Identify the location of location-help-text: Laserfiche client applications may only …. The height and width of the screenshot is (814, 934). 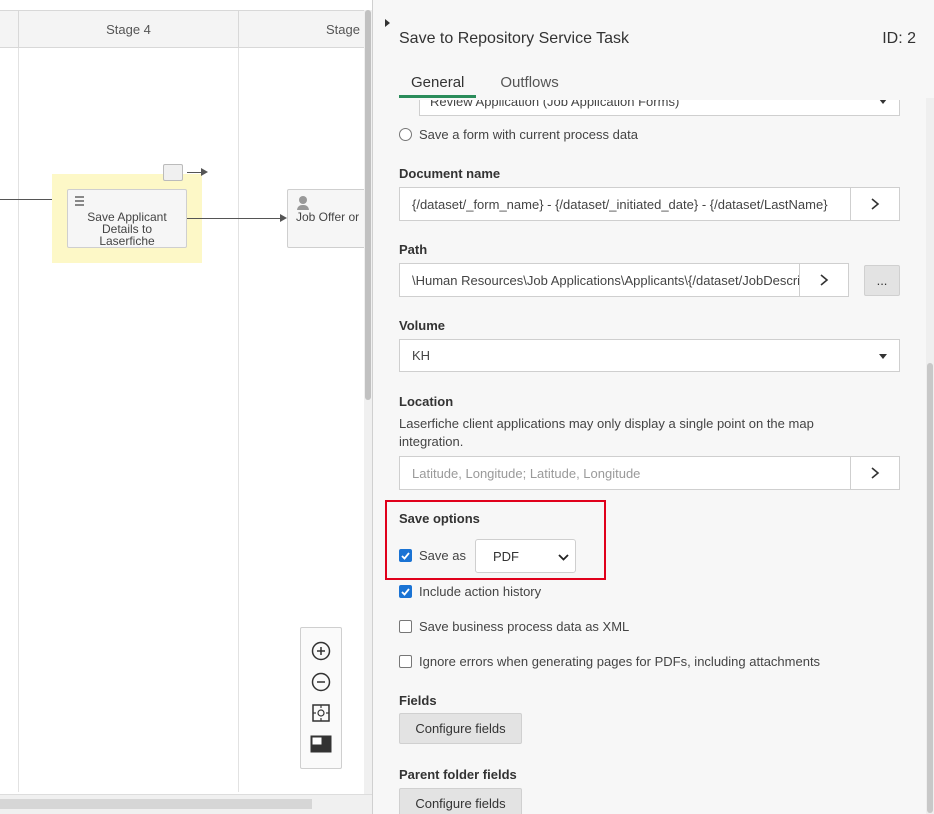
(606, 432).